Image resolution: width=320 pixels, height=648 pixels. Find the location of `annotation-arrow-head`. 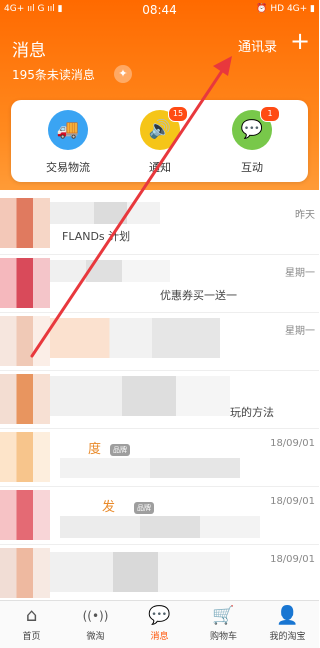

annotation-arrow-head is located at coordinates (222, 66).